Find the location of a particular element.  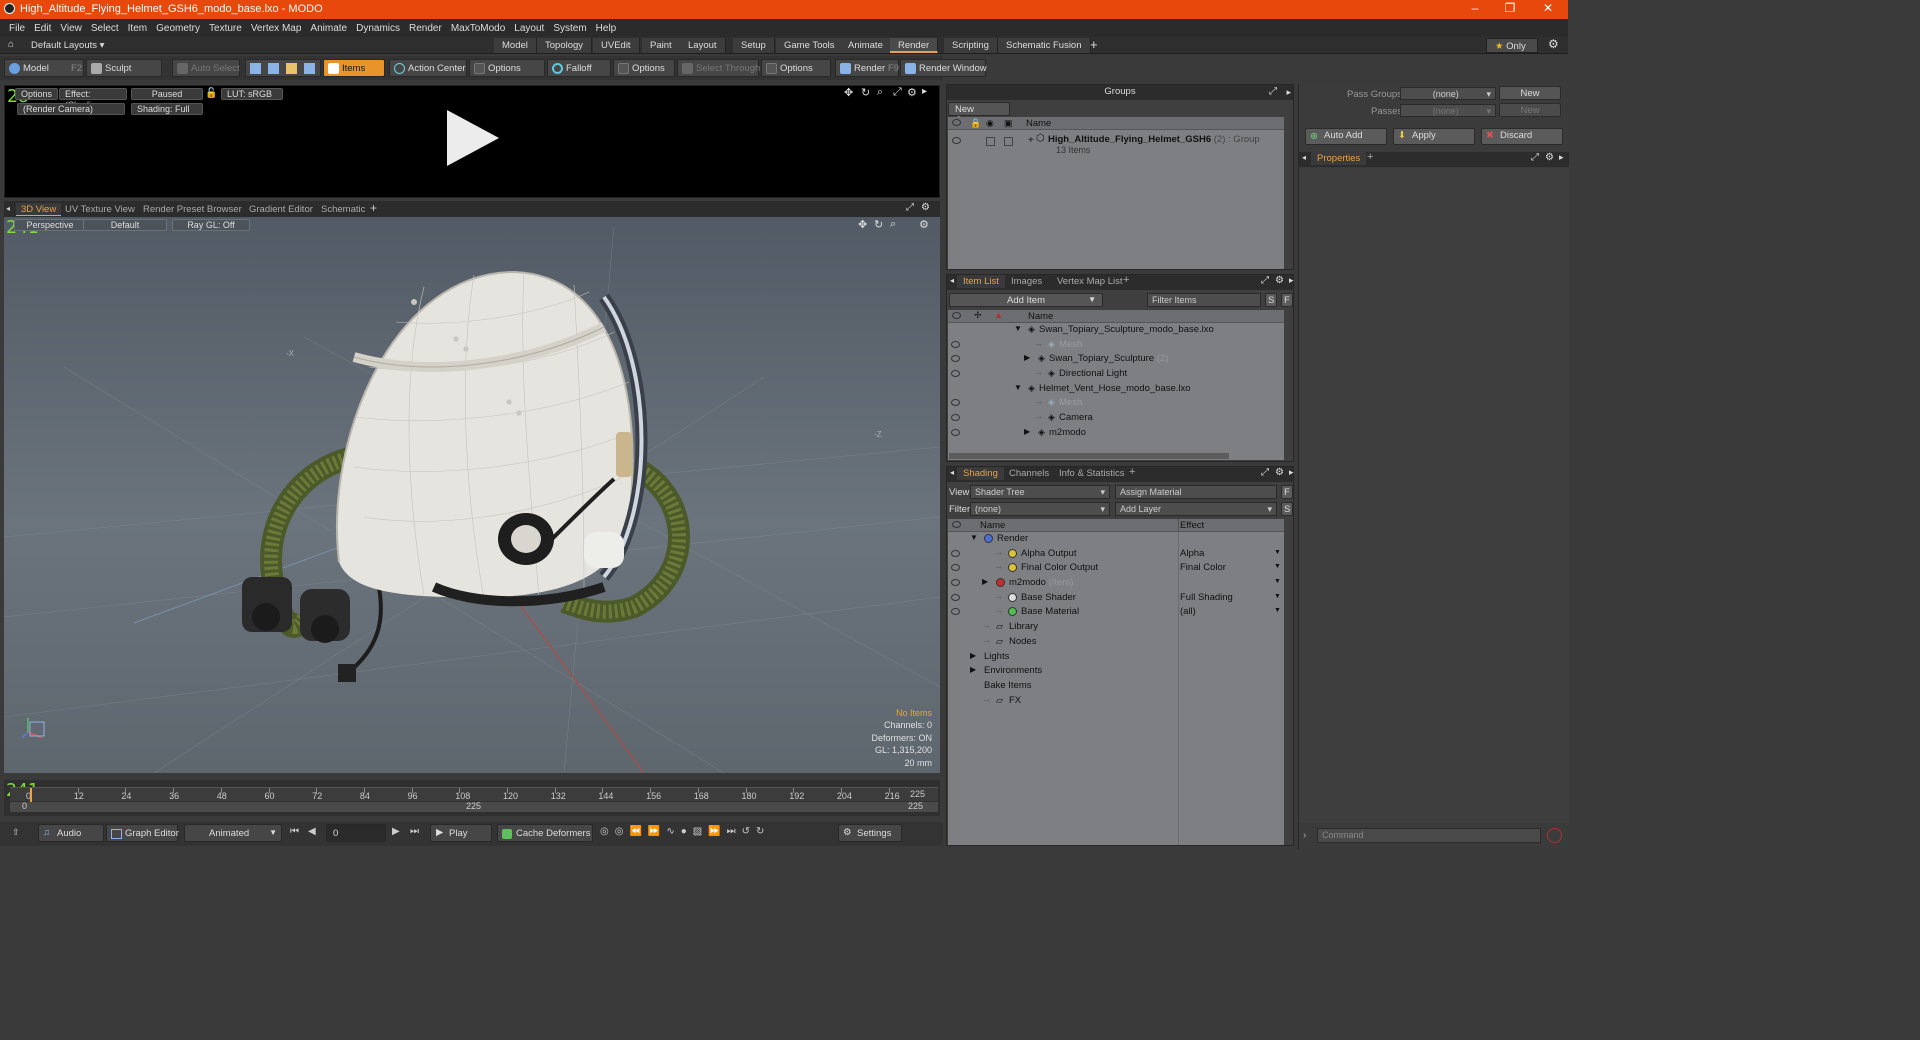

frame-field: 0 is located at coordinates (356, 833).